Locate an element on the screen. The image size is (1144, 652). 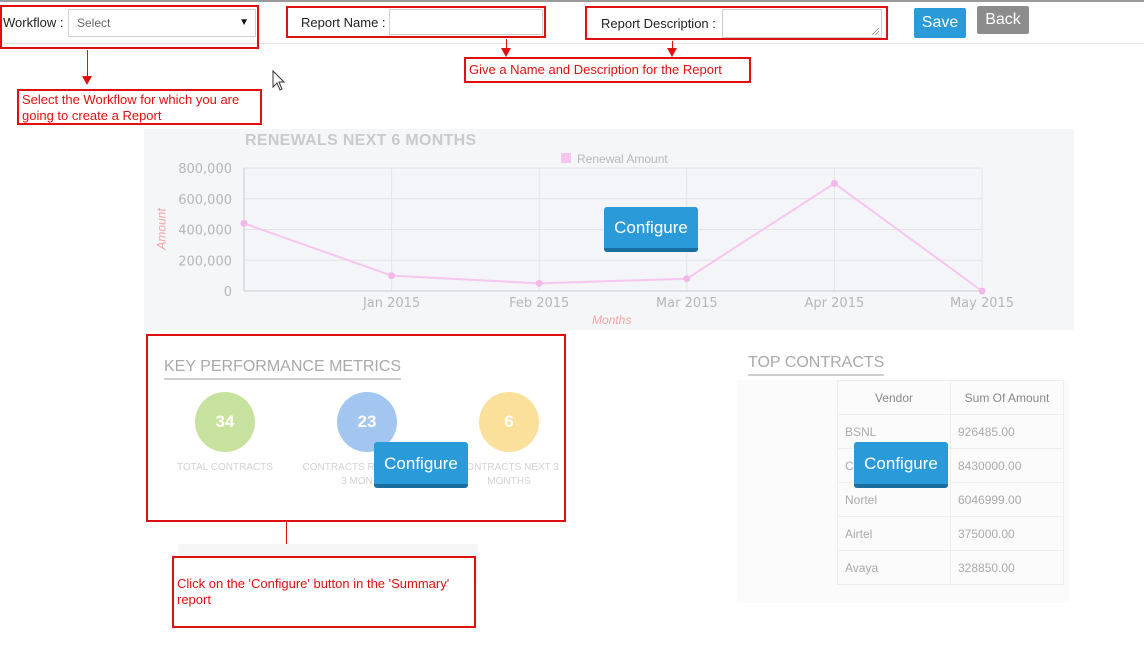
chart-configure-button: Configure is located at coordinates (651, 229).